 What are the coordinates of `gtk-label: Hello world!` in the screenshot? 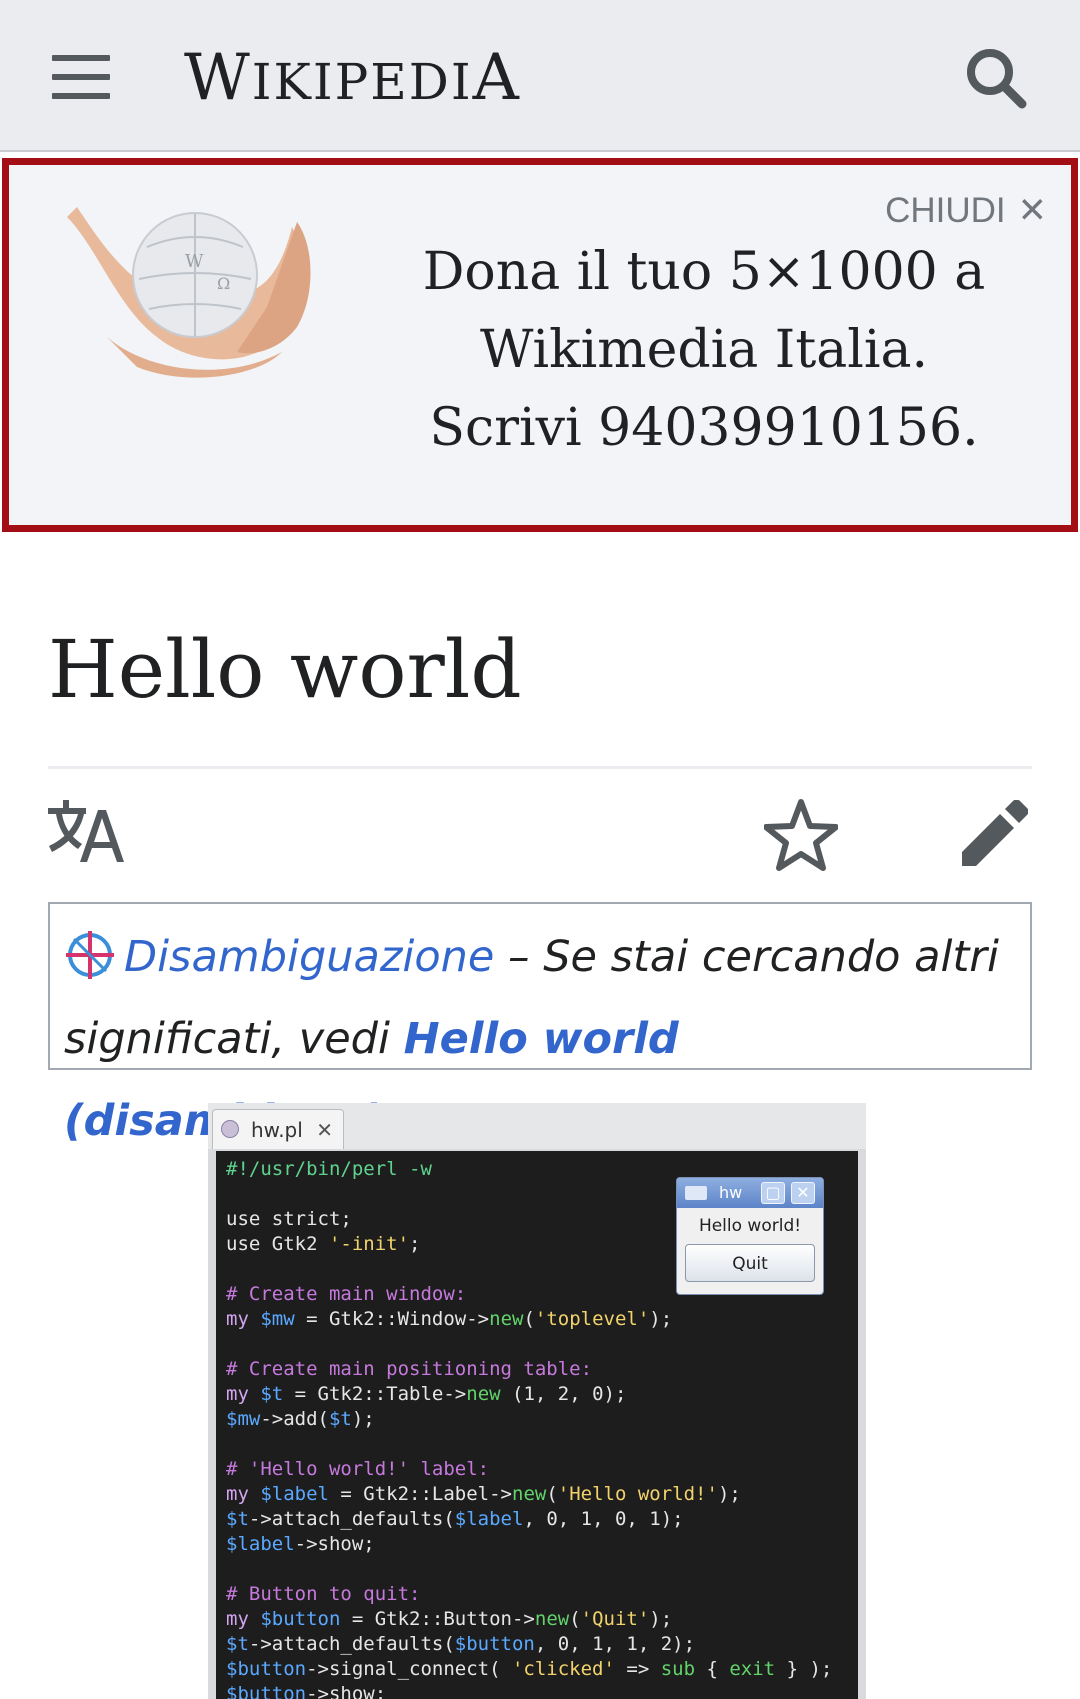 It's located at (750, 1226).